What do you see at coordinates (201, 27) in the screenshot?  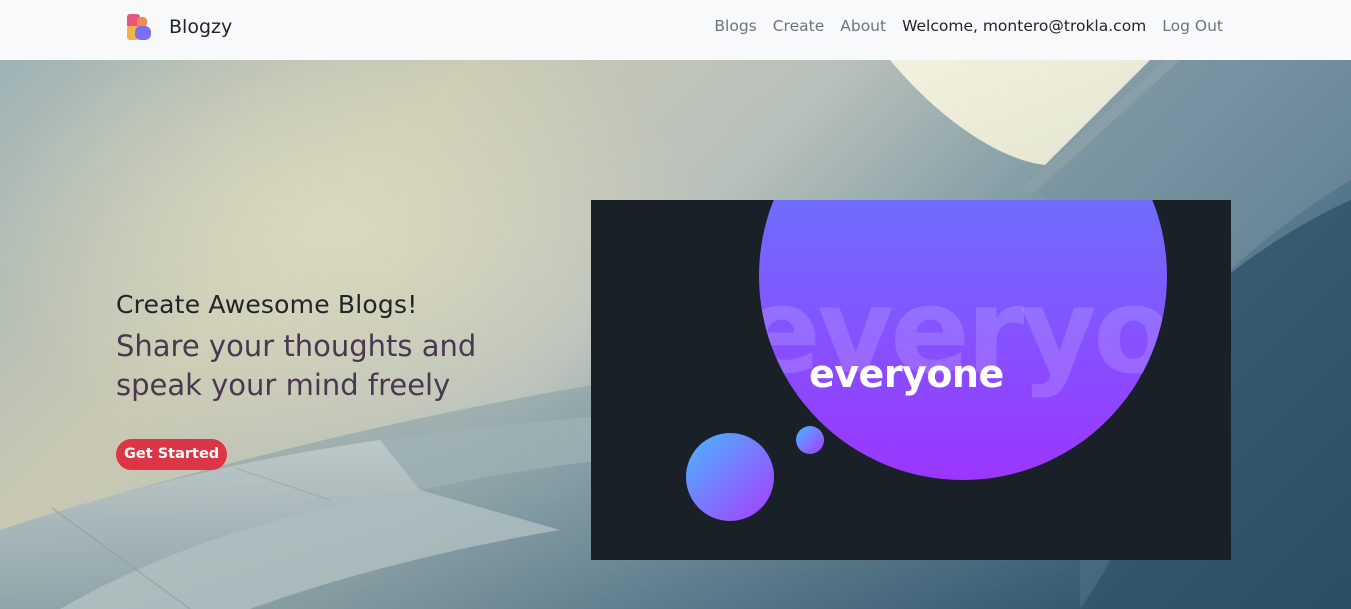 I see `brand-name: Blogzy` at bounding box center [201, 27].